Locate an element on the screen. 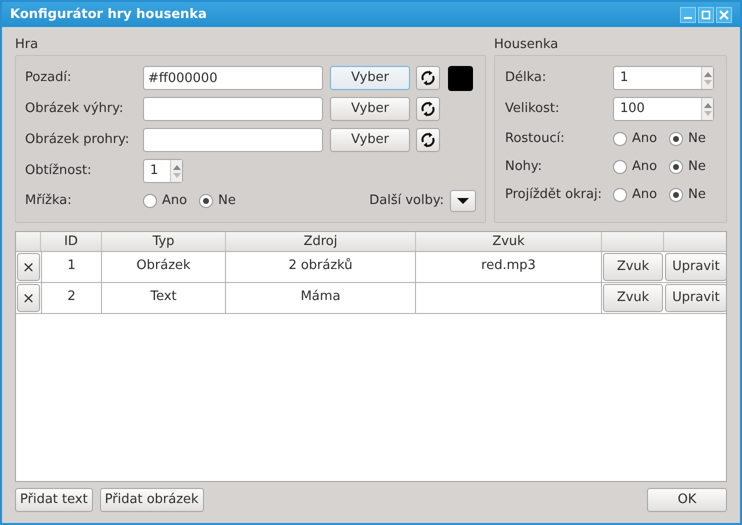  ok-button: OK is located at coordinates (687, 500).